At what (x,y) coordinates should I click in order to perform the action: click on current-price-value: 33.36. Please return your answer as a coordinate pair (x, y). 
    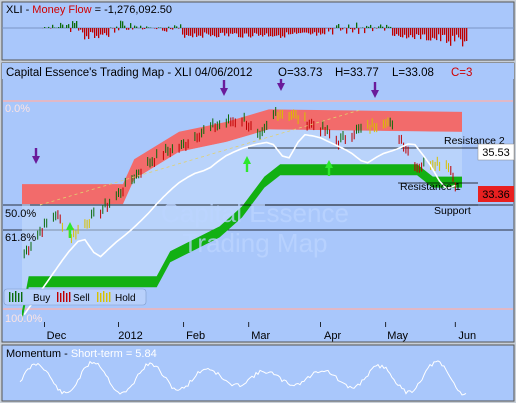
    Looking at the image, I should click on (496, 195).